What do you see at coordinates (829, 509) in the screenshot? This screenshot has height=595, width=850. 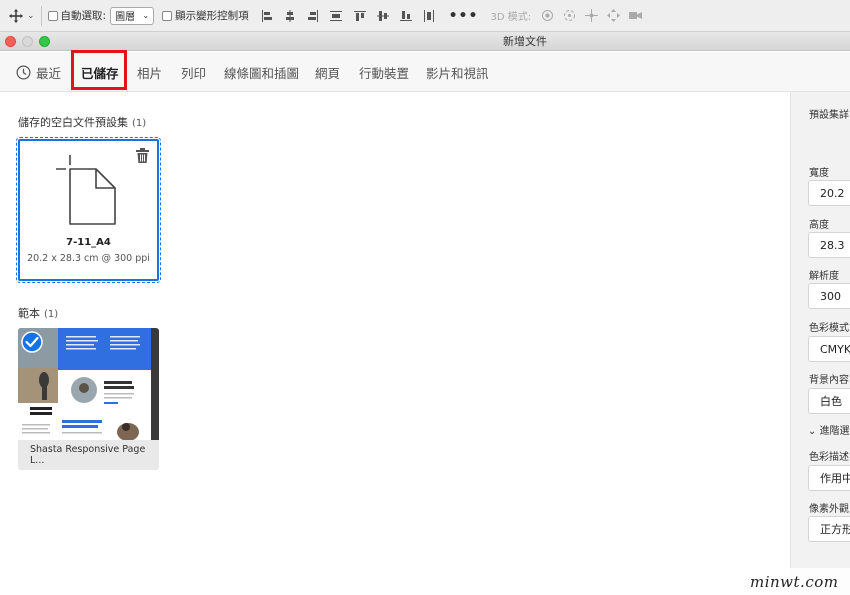 I see `pixel-aspect-label: 像素外觀` at bounding box center [829, 509].